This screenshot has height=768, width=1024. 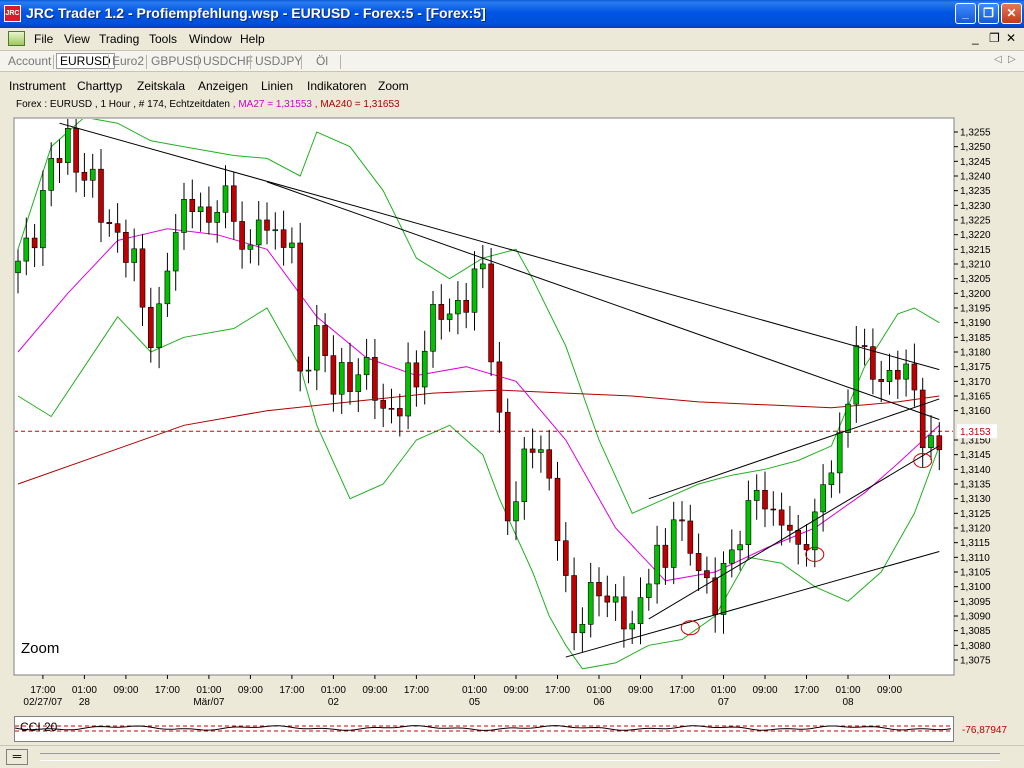 I want to click on chartmenu-zoom: Zoom, so click(x=393, y=86).